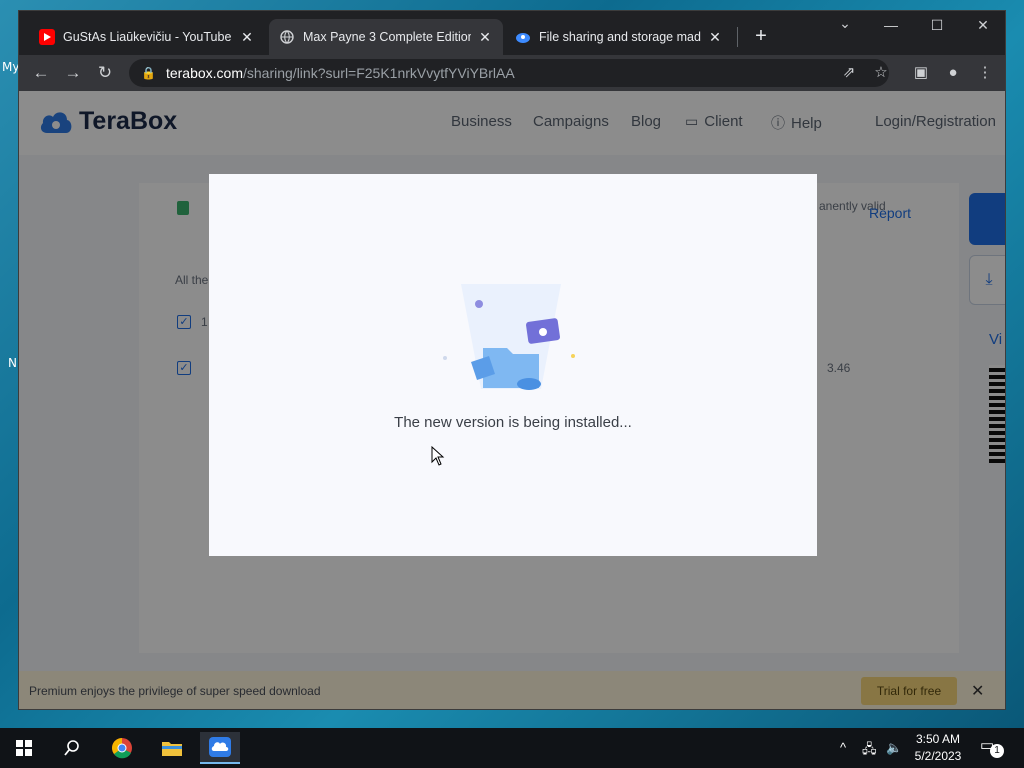  Describe the element at coordinates (881, 73) in the screenshot. I see `bookmark-star-icon: ☆` at that location.